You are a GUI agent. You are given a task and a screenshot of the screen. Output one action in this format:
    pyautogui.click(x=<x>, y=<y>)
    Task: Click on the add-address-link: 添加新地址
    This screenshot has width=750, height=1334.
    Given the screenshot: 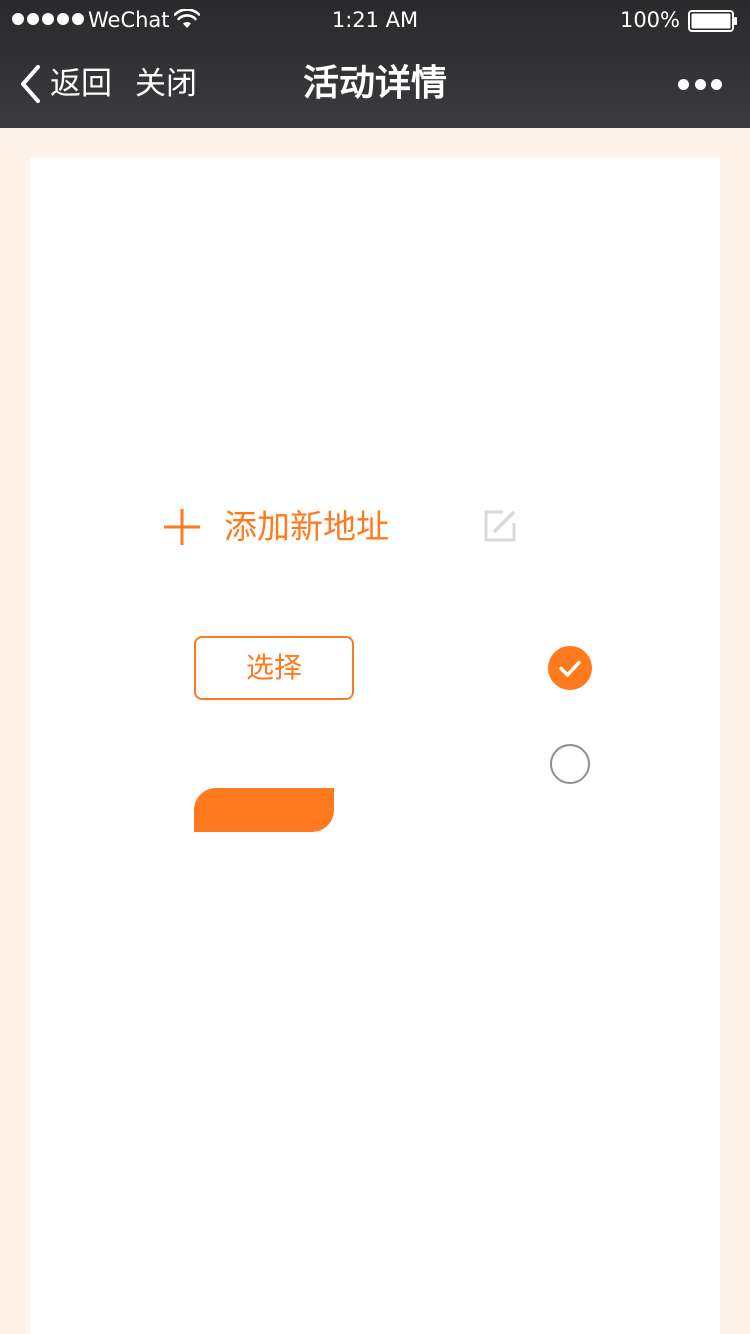 What is the action you would take?
    pyautogui.click(x=306, y=527)
    